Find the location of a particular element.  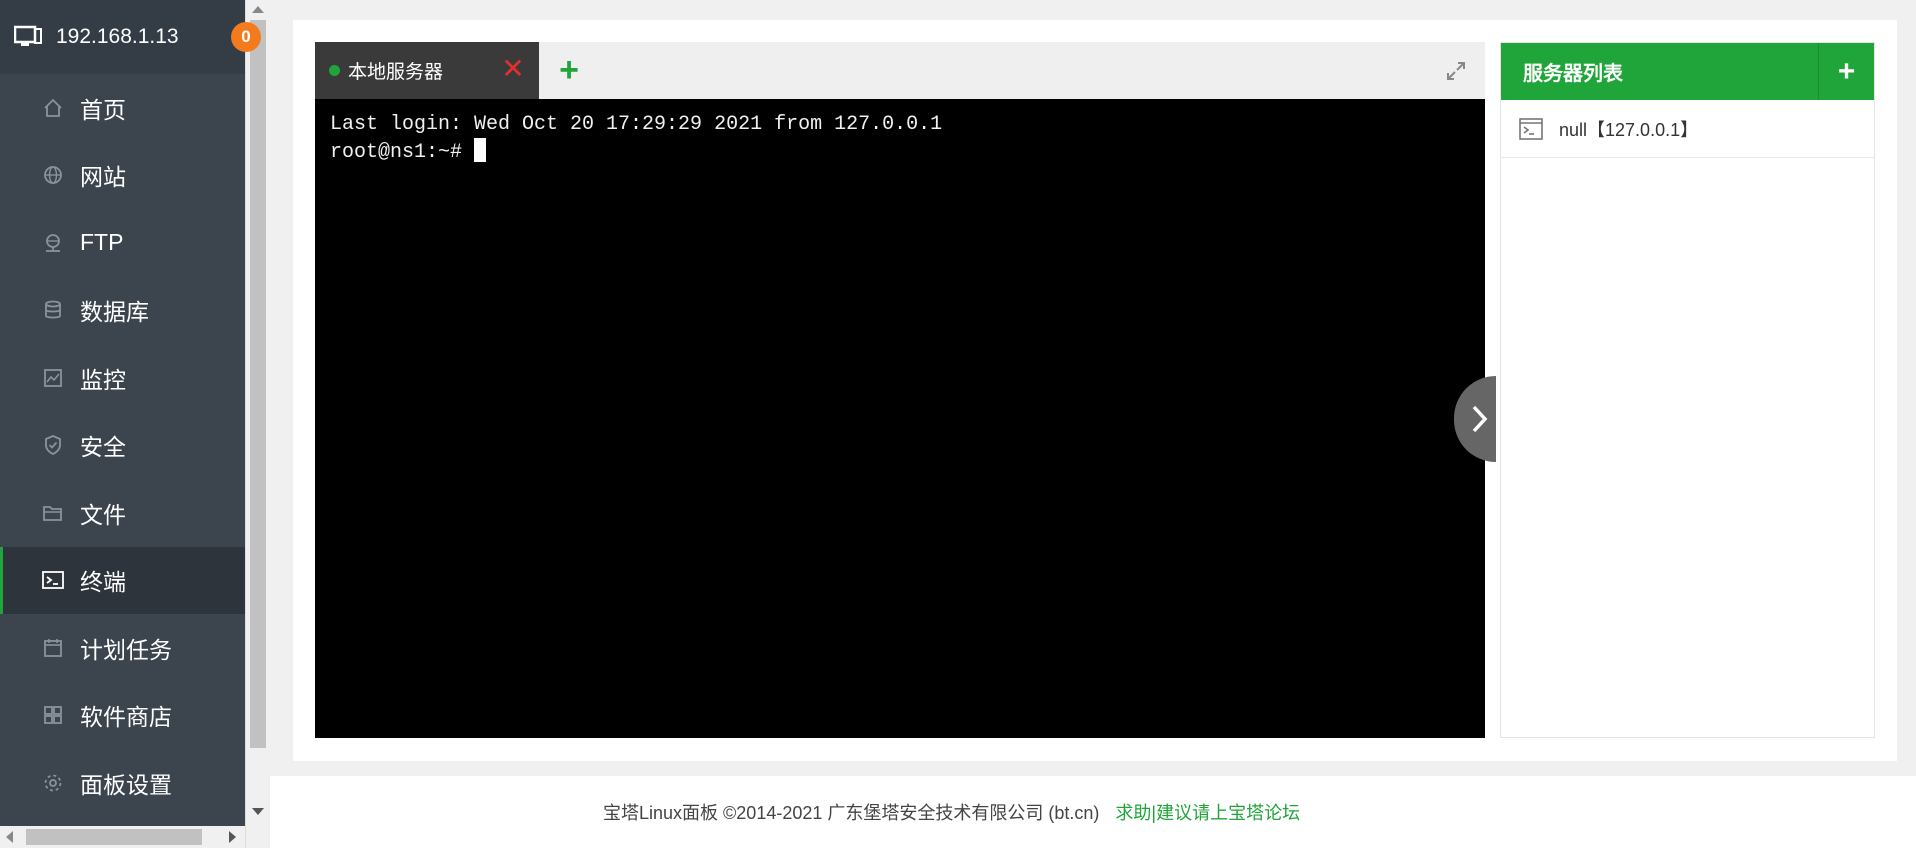

calendar-icon is located at coordinates (53, 648).